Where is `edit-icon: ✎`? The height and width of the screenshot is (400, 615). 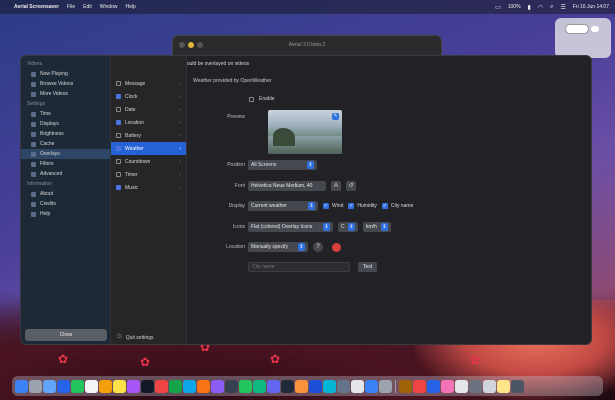
edit-icon: ✎ is located at coordinates (335, 116).